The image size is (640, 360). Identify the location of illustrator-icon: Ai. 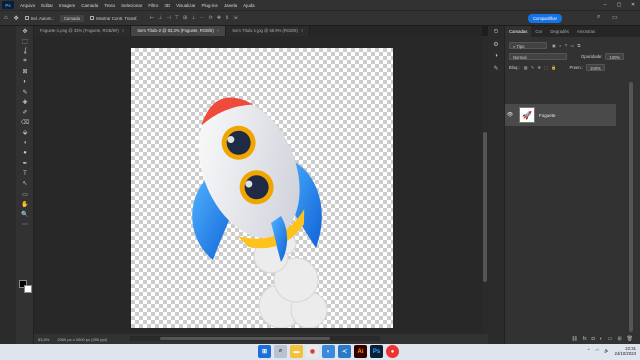
(360, 351).